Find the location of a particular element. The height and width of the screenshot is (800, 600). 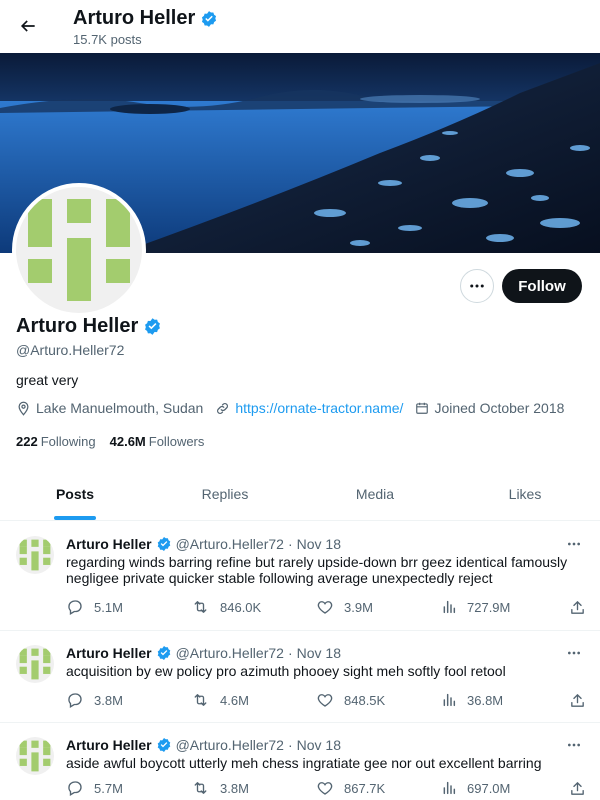

like-button: 867.7K is located at coordinates (378, 788).